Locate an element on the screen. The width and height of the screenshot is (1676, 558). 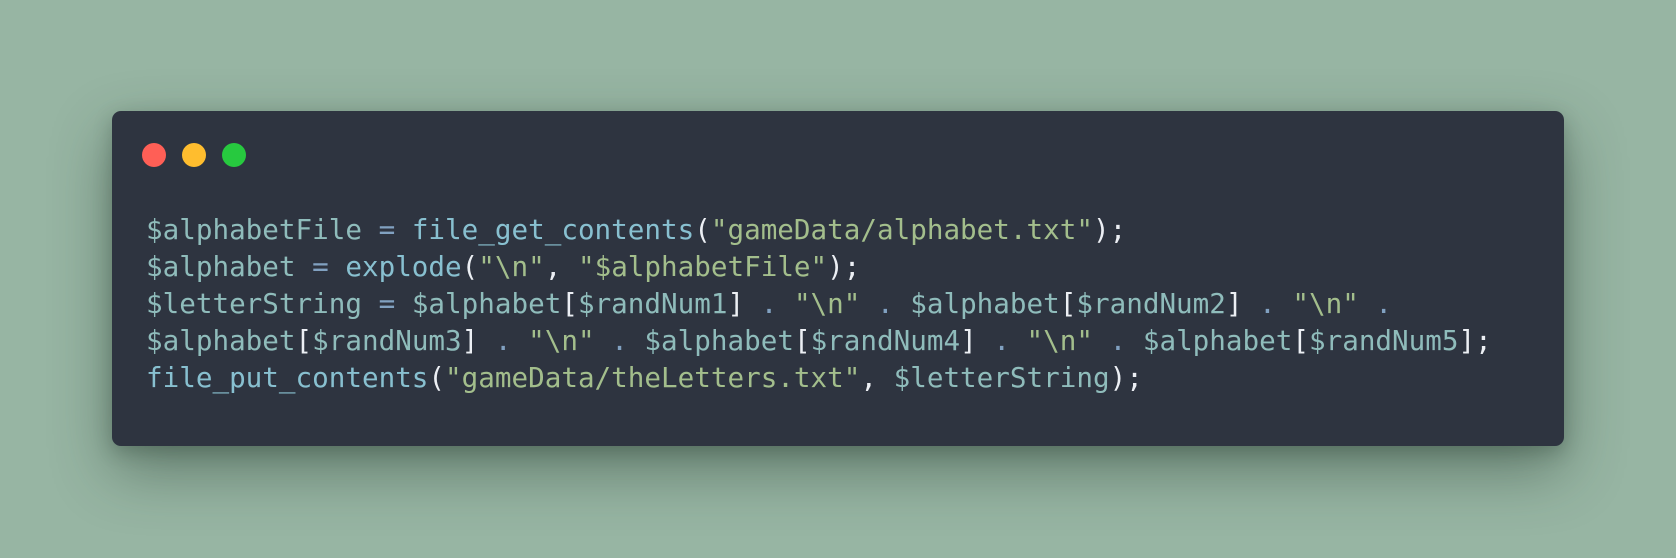
code-token: "gameData/alphabet.txt" is located at coordinates (901, 229).